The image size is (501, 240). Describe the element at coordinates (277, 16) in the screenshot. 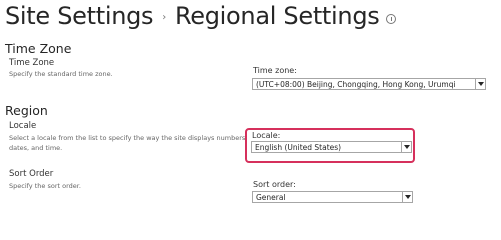

I see `breadcrumb-current-page: Regional Settings` at that location.